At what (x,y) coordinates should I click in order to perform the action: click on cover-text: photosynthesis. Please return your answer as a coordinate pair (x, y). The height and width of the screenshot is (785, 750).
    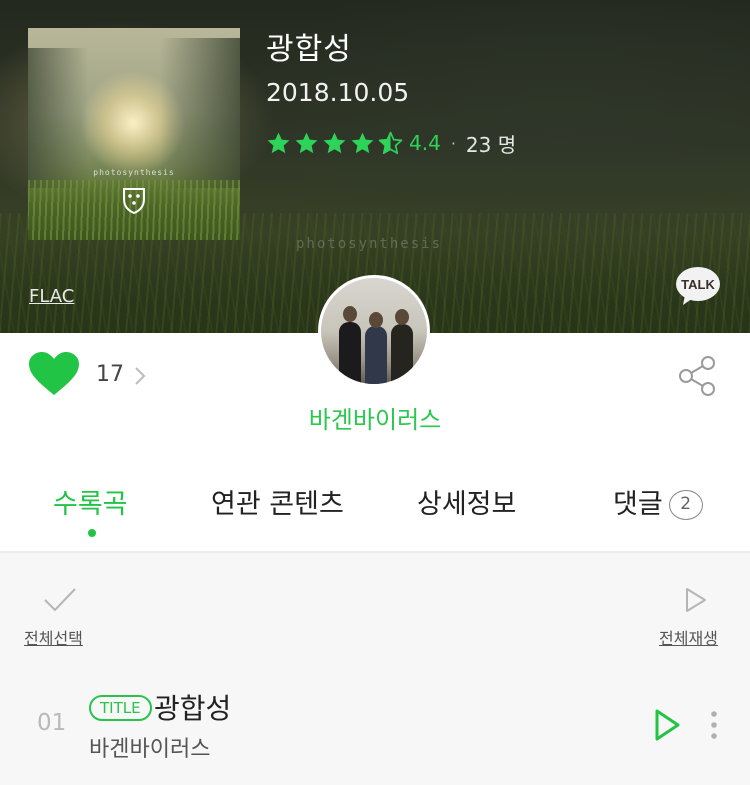
    Looking at the image, I should click on (134, 172).